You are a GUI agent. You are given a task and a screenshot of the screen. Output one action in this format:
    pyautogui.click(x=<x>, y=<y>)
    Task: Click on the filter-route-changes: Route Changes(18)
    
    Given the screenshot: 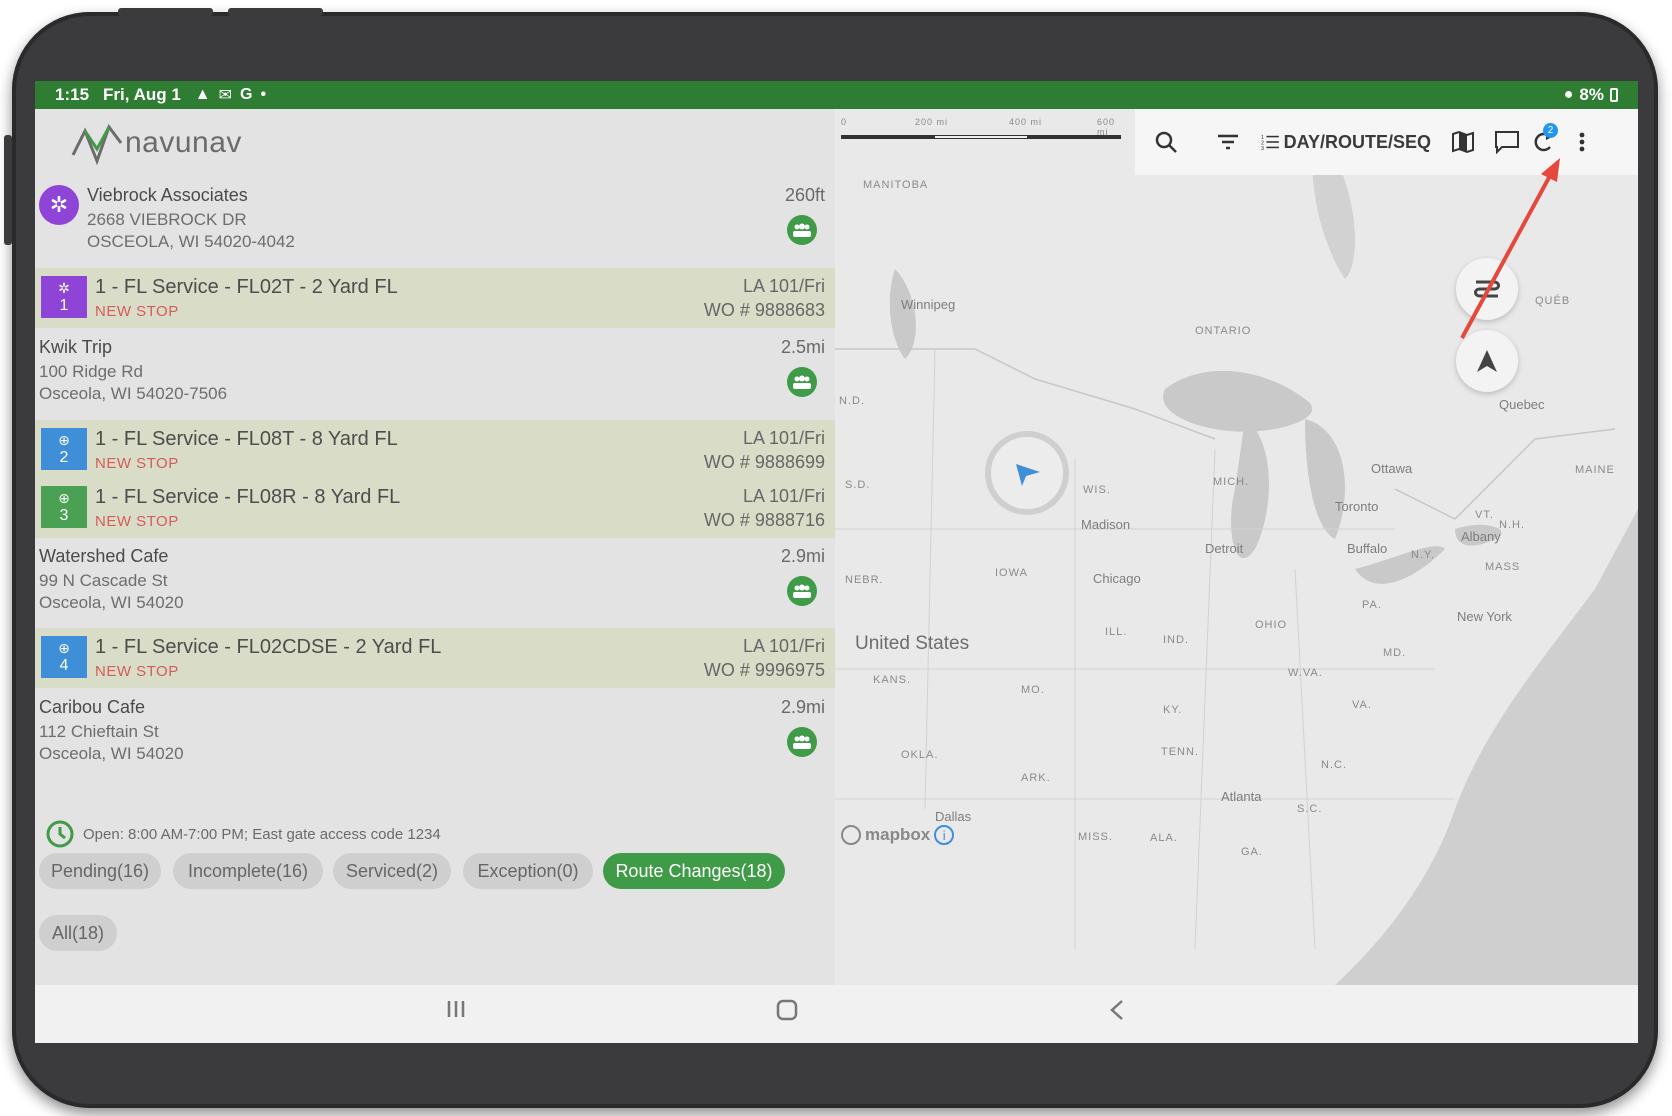 What is the action you would take?
    pyautogui.click(x=694, y=871)
    